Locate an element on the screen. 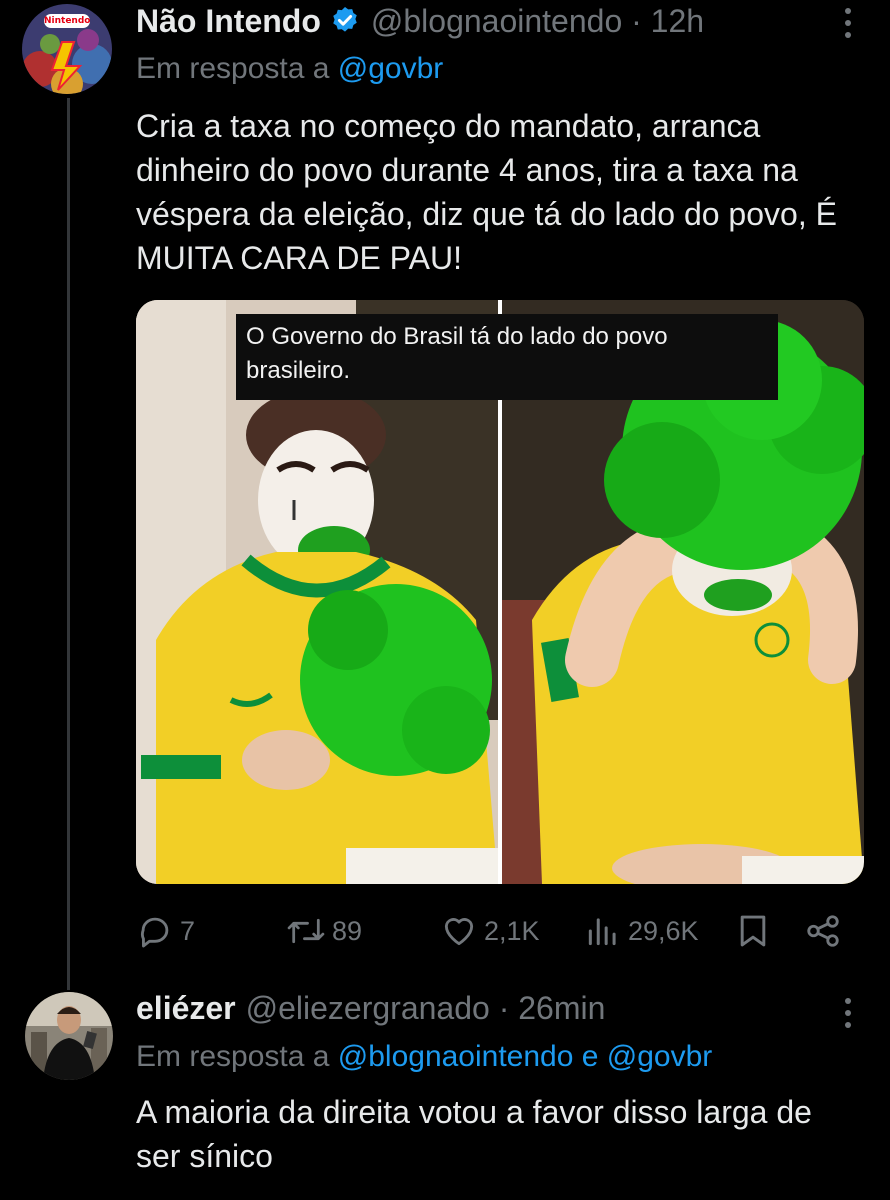 This screenshot has height=1200, width=890. reply-header: eliézer @eliezergranado · 26min is located at coordinates (370, 1008).